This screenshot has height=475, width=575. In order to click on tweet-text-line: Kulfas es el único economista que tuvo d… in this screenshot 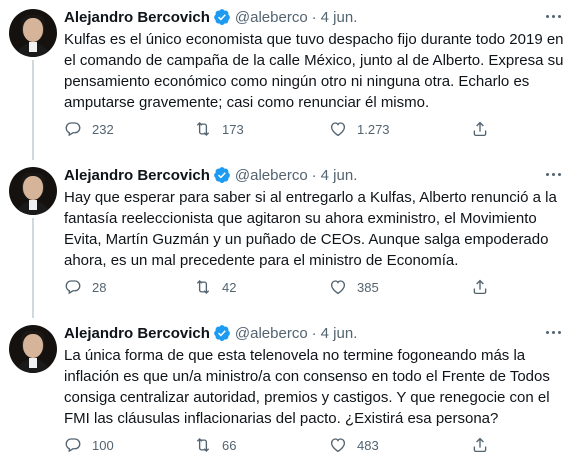, I will do `click(314, 39)`.